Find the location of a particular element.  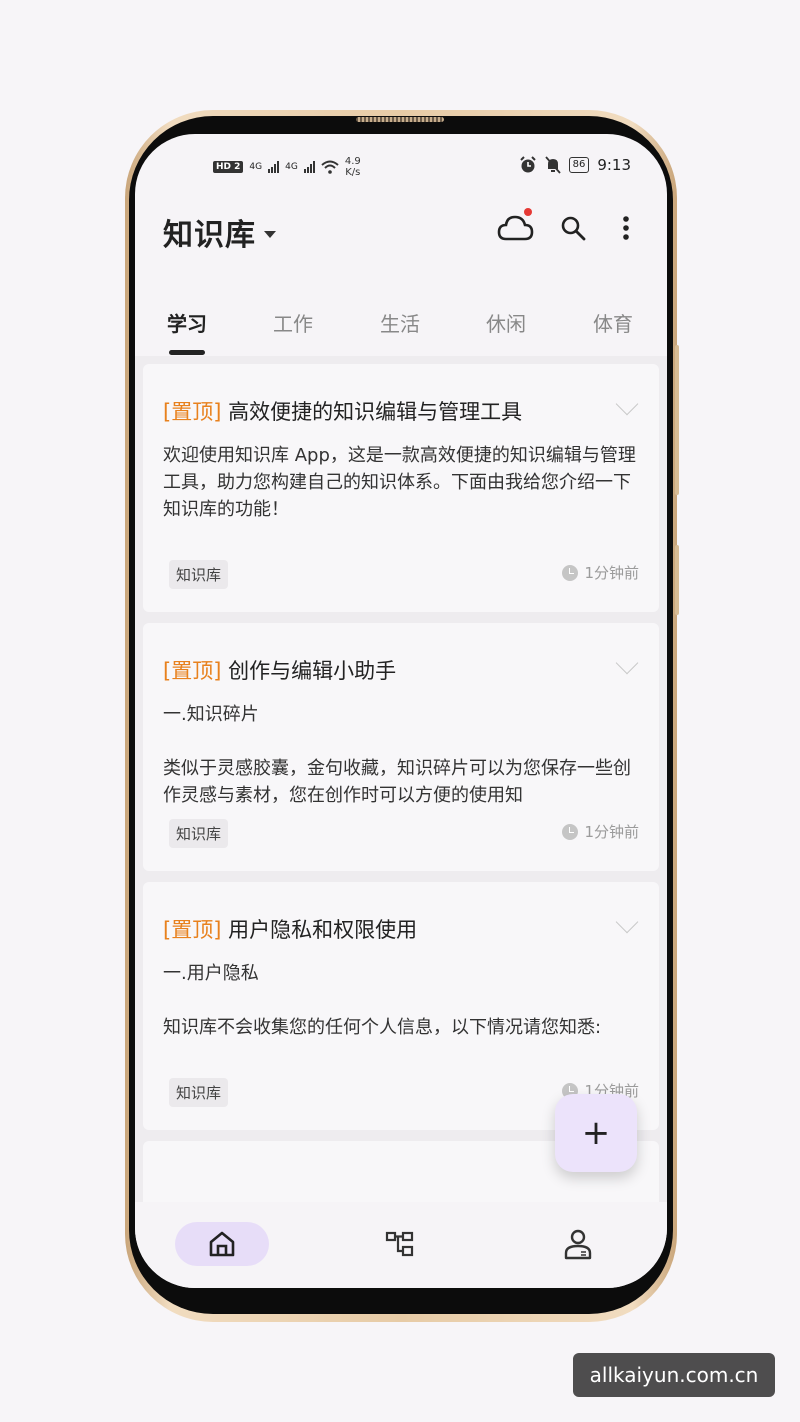

note-title: [置顶] 高效便捷的知识编辑与管理工具 is located at coordinates (343, 412).